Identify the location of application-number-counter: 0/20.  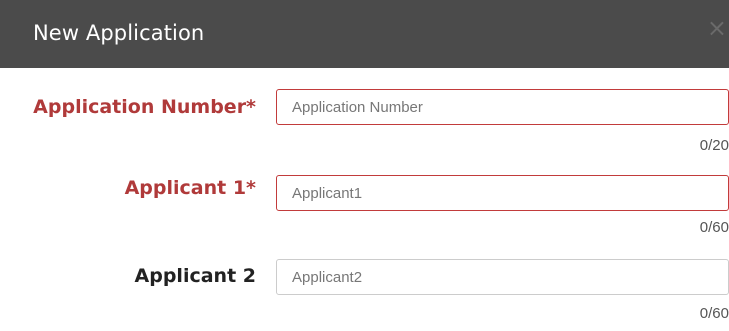
(714, 145).